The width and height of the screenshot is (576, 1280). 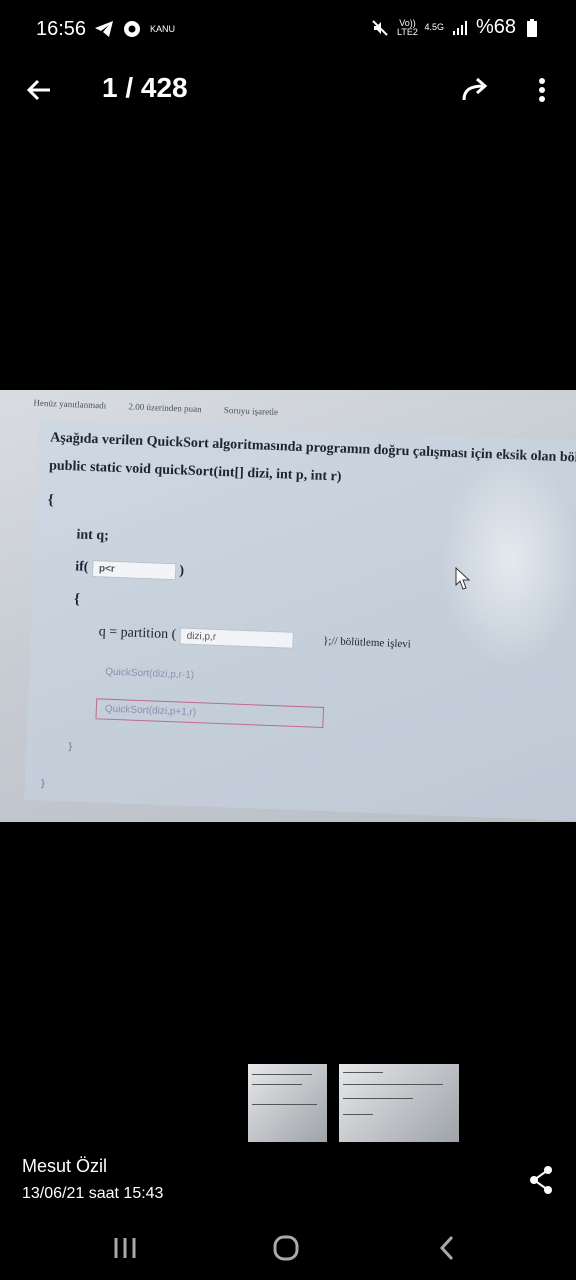 I want to click on author-name: Mesut Özil, so click(x=65, y=1166).